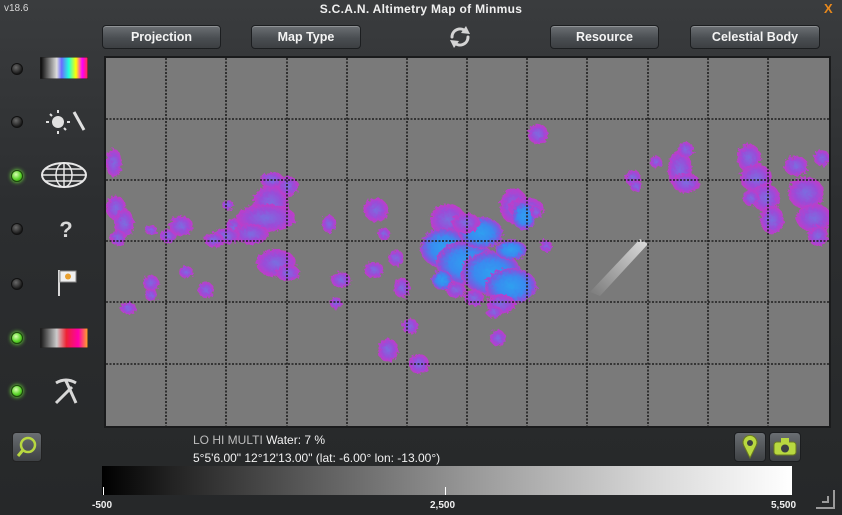 The width and height of the screenshot is (842, 515). I want to click on palette-toggle-led, so click(17, 69).